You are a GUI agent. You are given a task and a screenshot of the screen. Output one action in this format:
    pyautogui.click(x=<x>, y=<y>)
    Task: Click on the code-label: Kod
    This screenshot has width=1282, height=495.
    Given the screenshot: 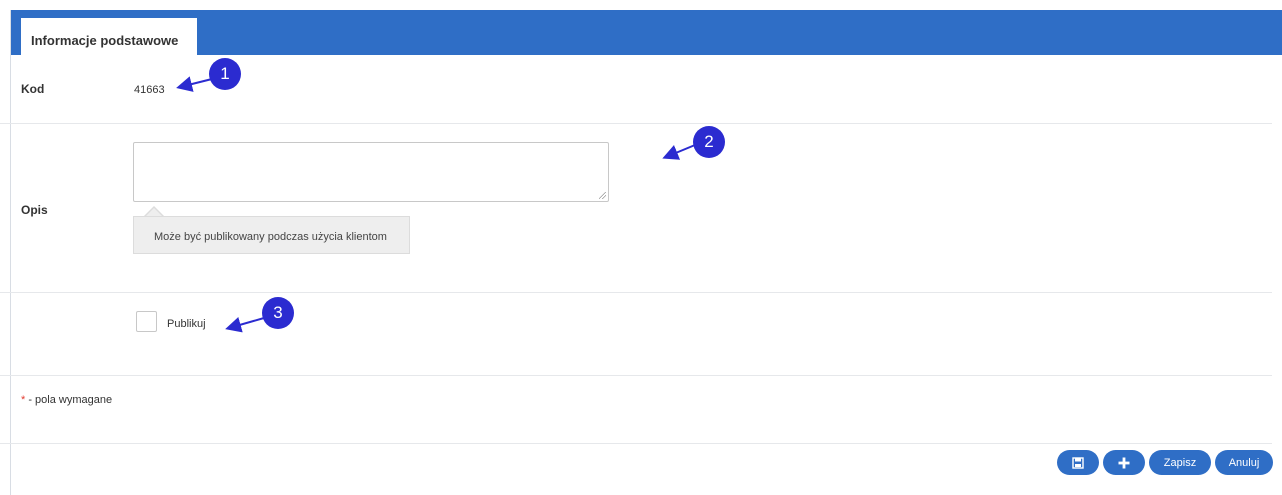 What is the action you would take?
    pyautogui.click(x=33, y=89)
    